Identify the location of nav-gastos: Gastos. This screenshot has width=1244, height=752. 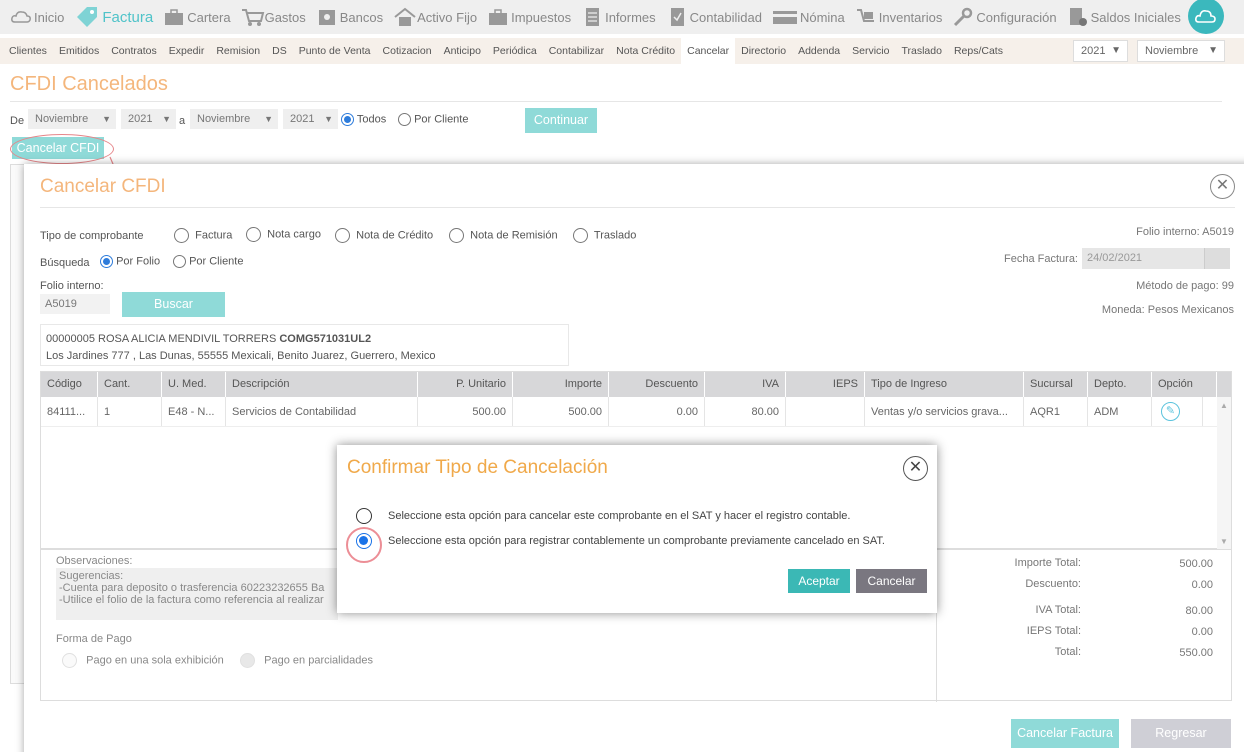
(273, 17).